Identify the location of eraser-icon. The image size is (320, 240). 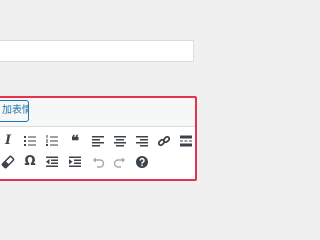
(8, 162).